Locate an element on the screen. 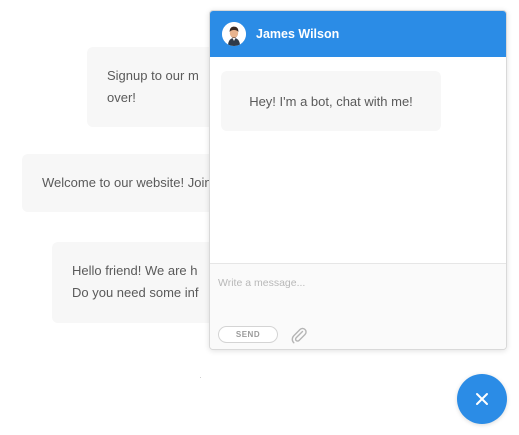 This screenshot has height=435, width=519. paperclip-icon is located at coordinates (299, 335).